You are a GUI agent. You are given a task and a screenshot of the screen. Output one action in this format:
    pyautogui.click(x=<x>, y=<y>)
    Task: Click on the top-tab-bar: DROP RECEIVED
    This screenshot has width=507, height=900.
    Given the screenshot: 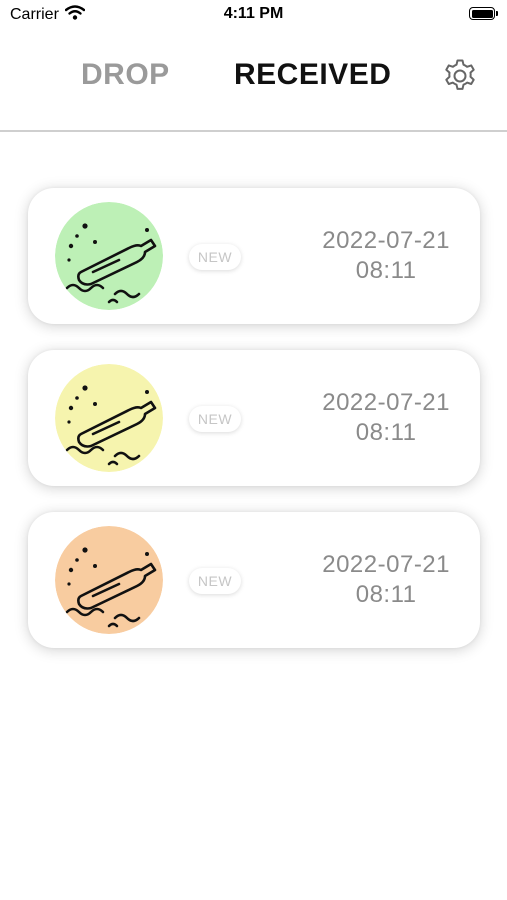 What is the action you would take?
    pyautogui.click(x=253, y=86)
    